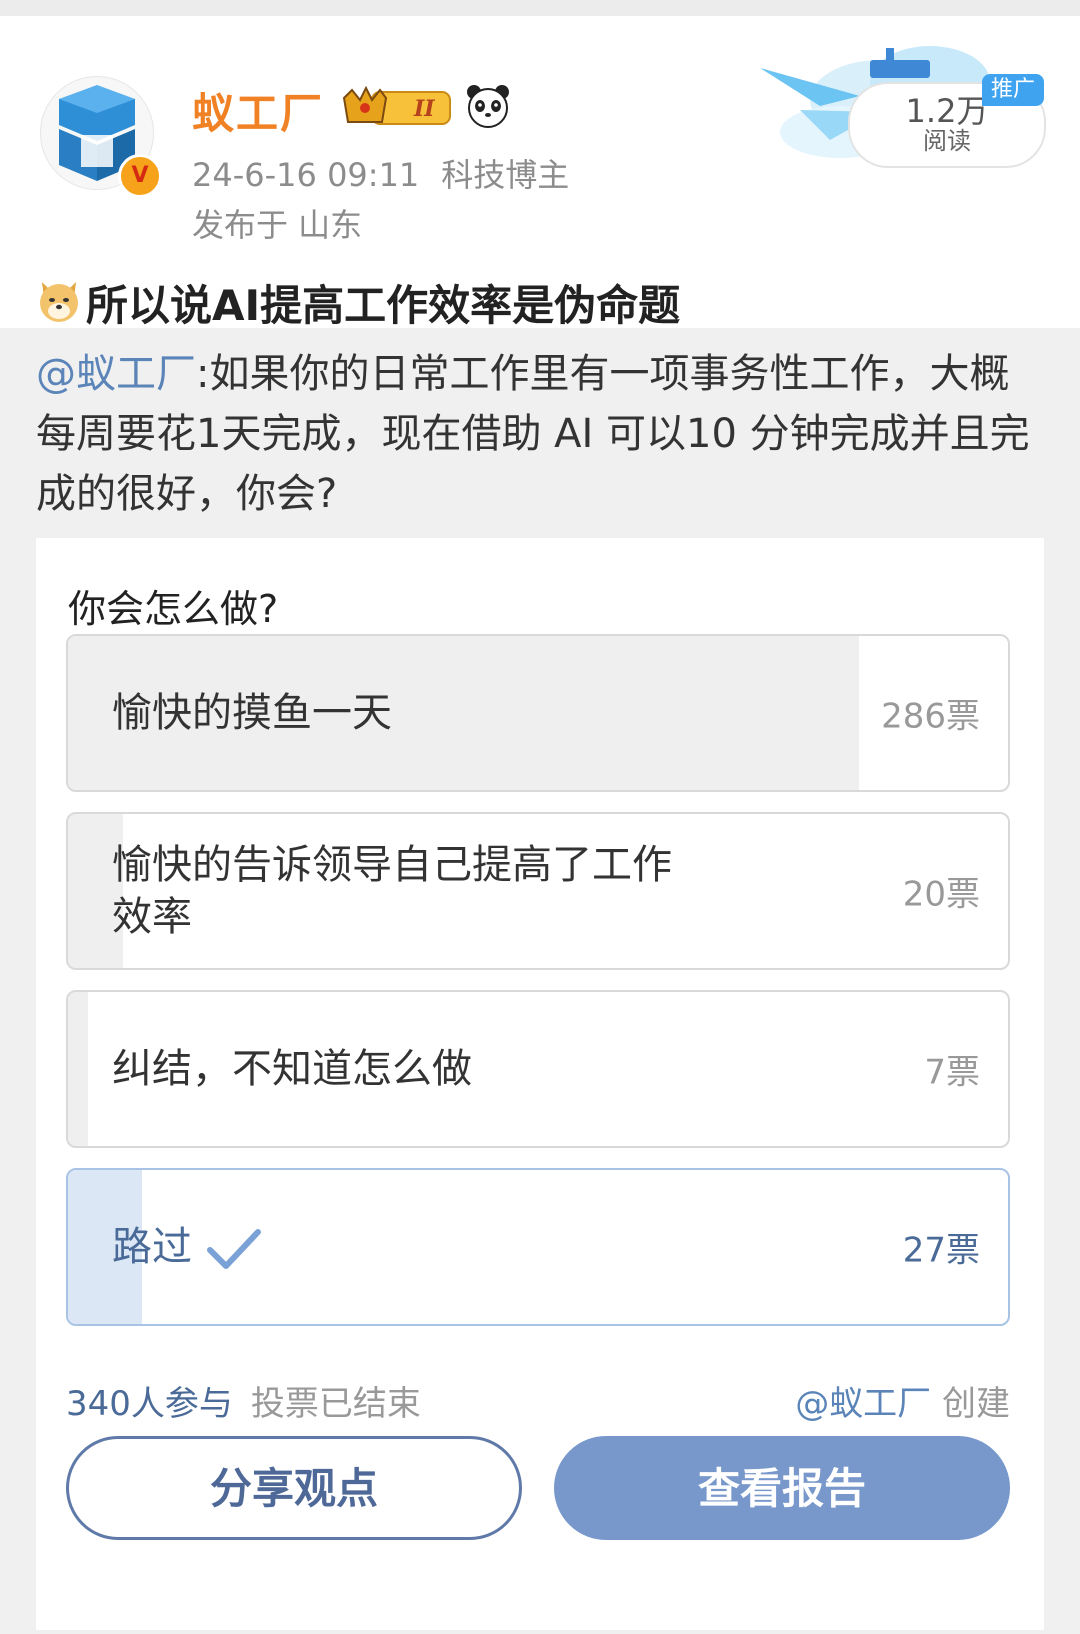 The height and width of the screenshot is (1634, 1080). I want to click on poll-option-label: 愉快的摸鱼一天, so click(252, 713).